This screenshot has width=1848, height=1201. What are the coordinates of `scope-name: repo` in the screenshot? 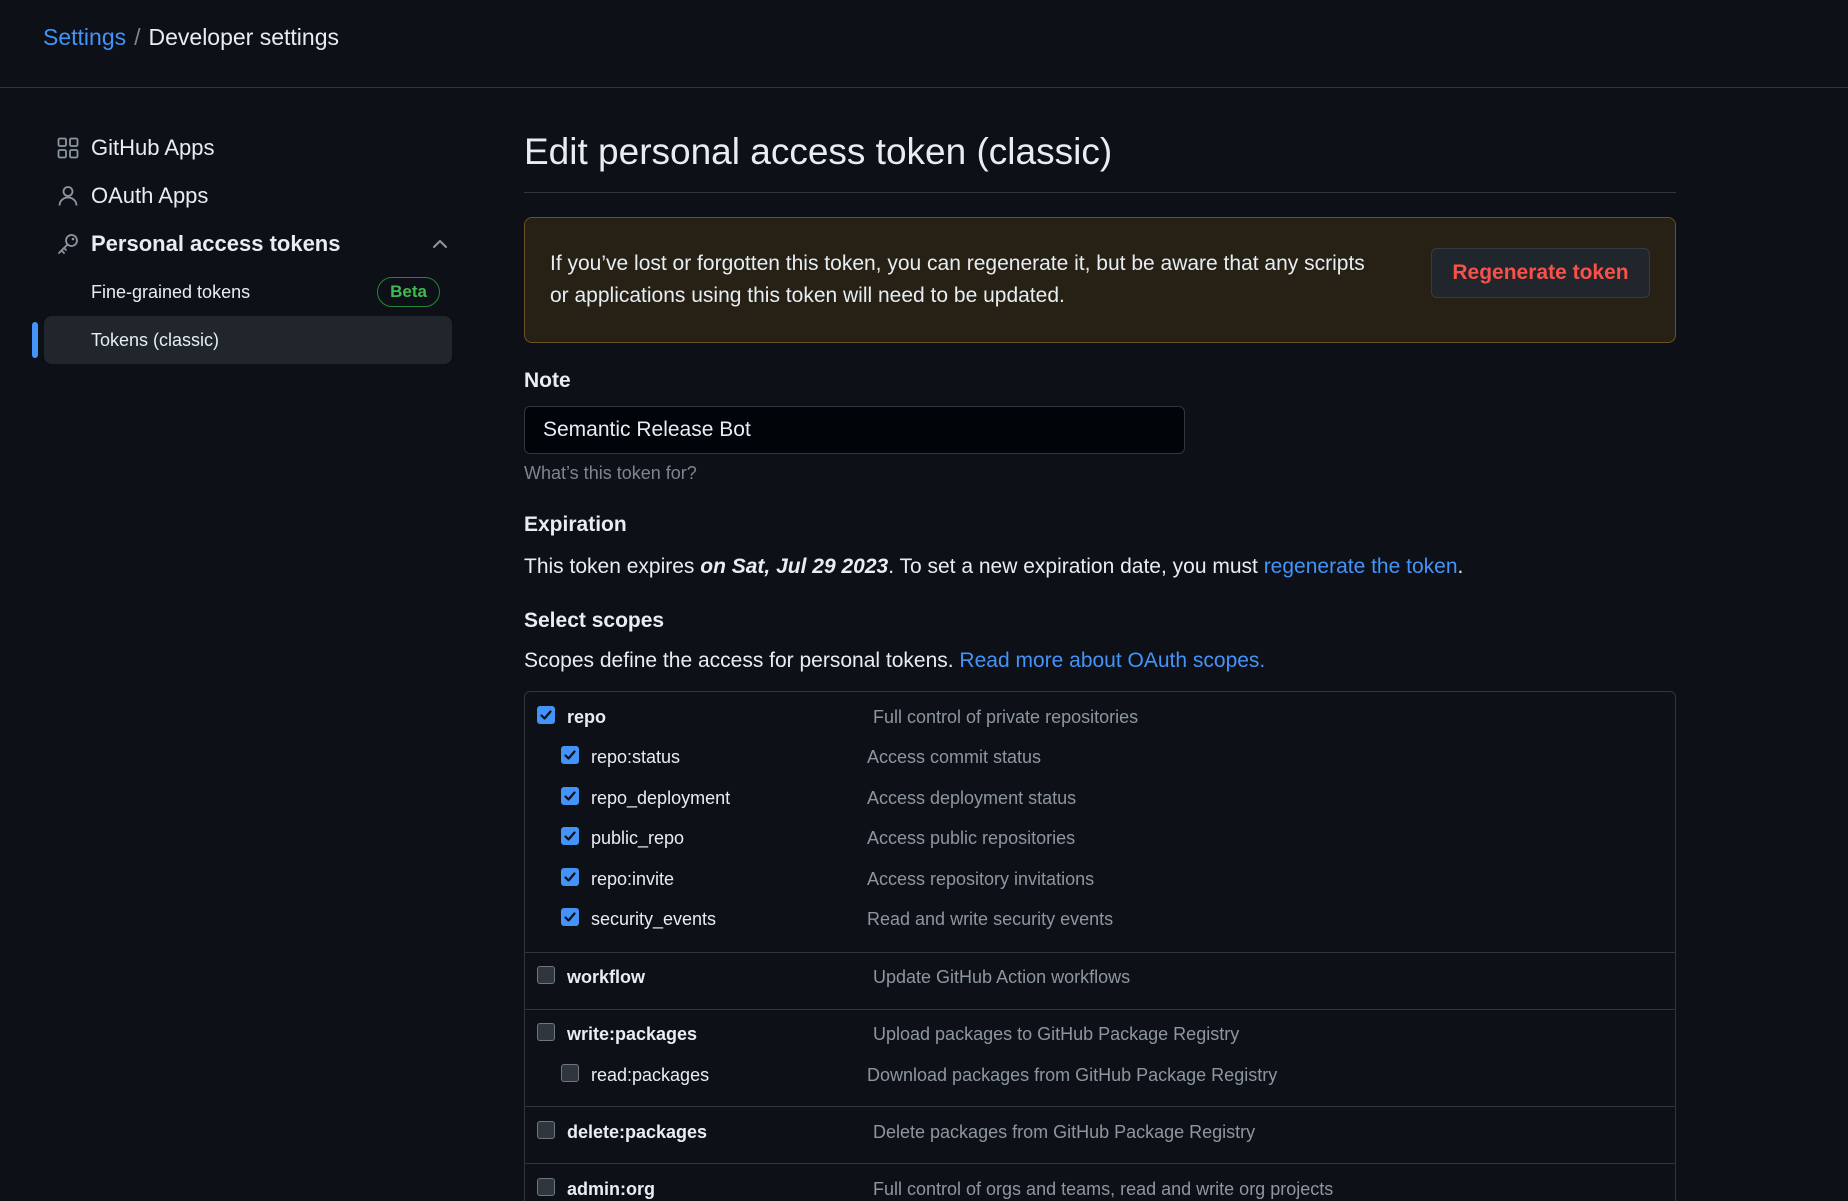 It's located at (587, 717).